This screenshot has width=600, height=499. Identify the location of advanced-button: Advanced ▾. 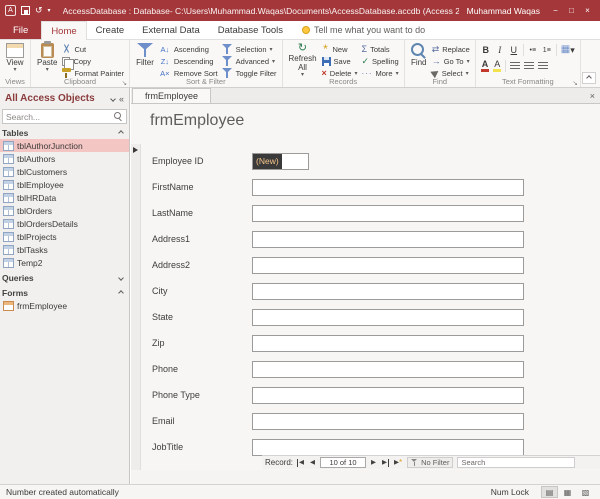
(249, 60).